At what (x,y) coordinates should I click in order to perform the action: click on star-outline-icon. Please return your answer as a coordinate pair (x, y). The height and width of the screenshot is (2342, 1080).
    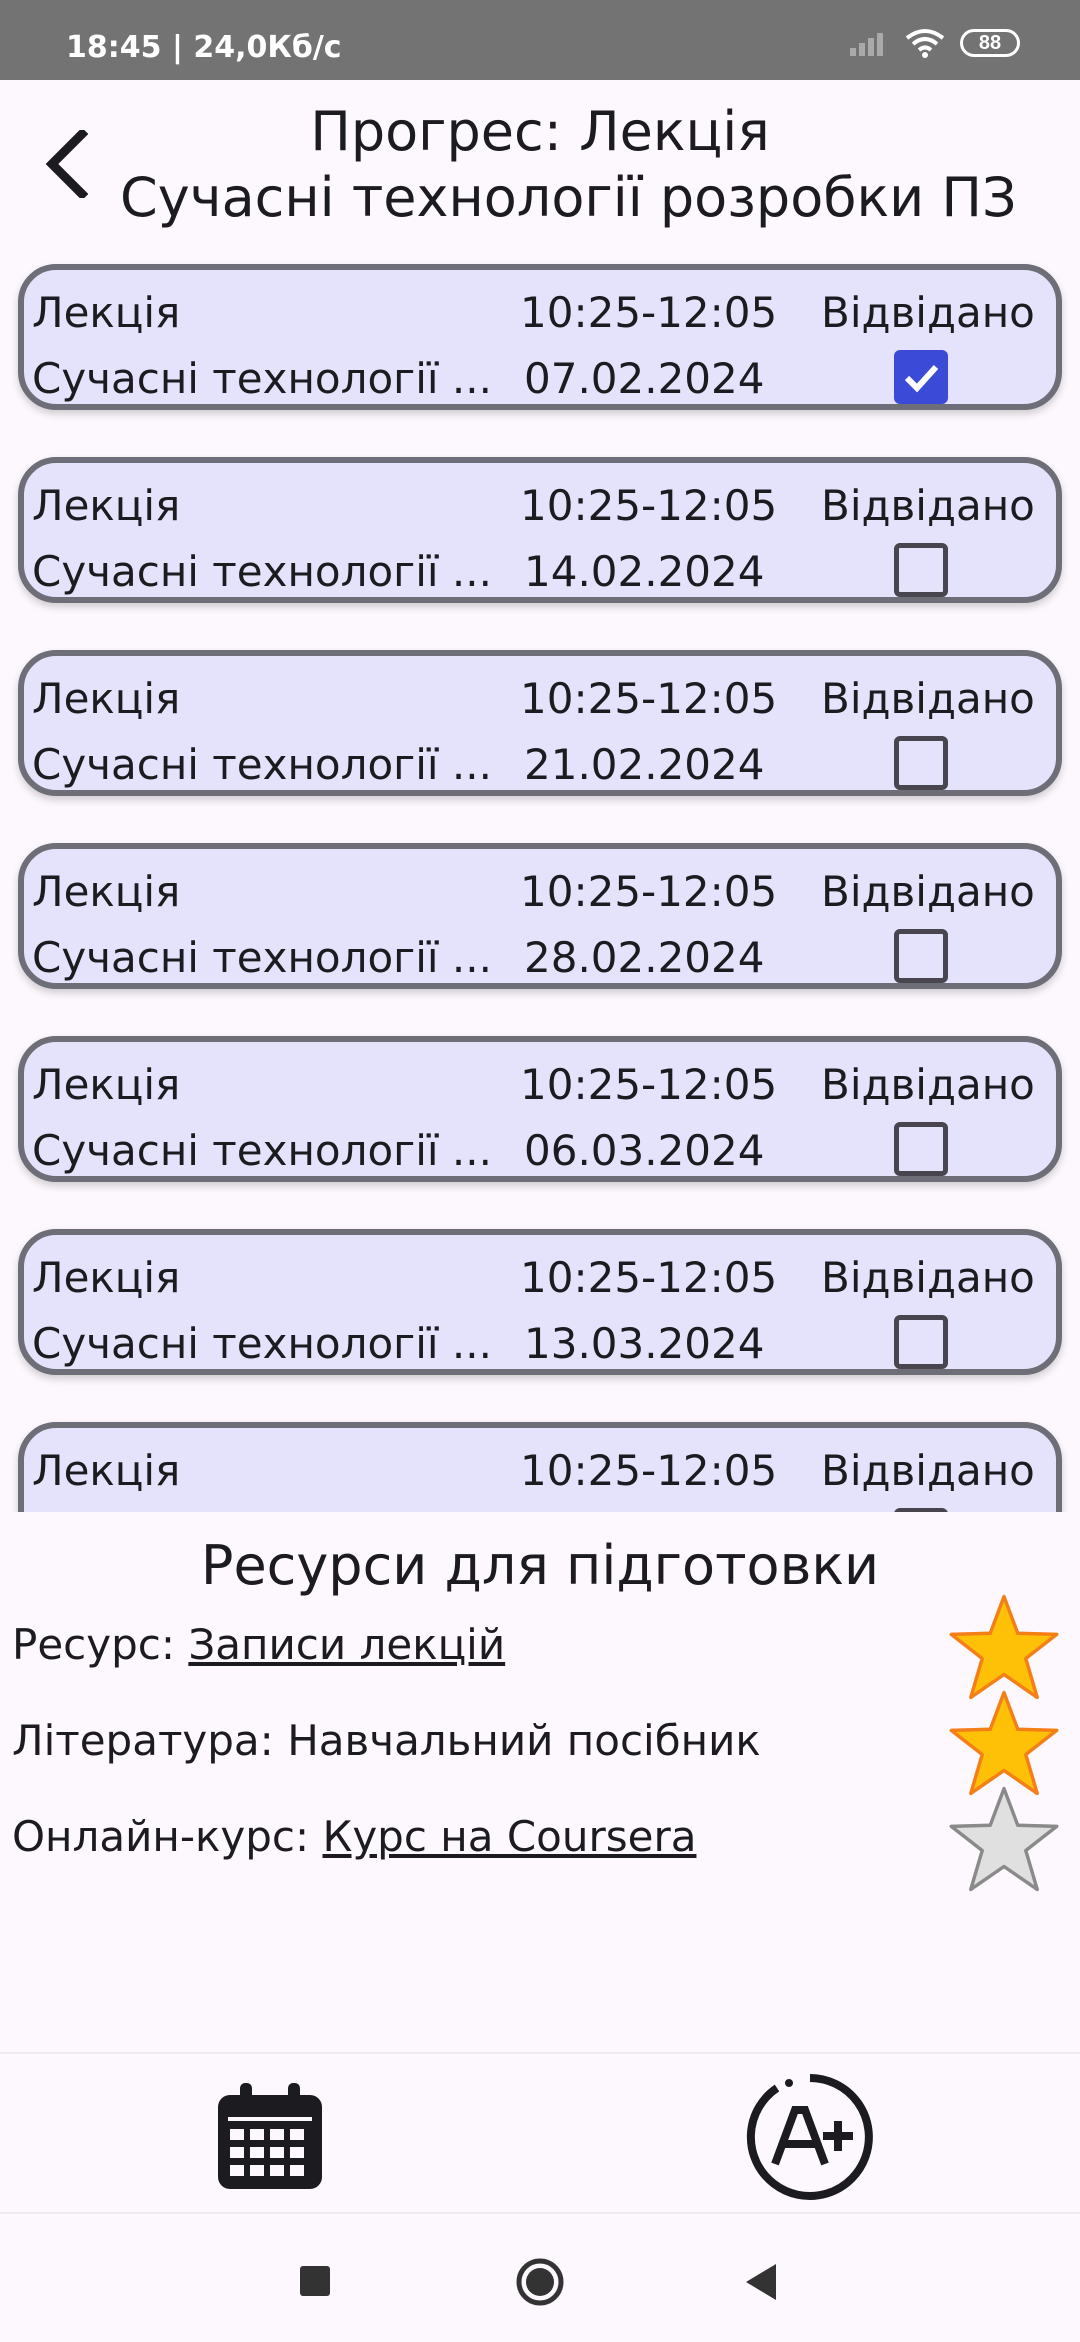
    Looking at the image, I should click on (1004, 1839).